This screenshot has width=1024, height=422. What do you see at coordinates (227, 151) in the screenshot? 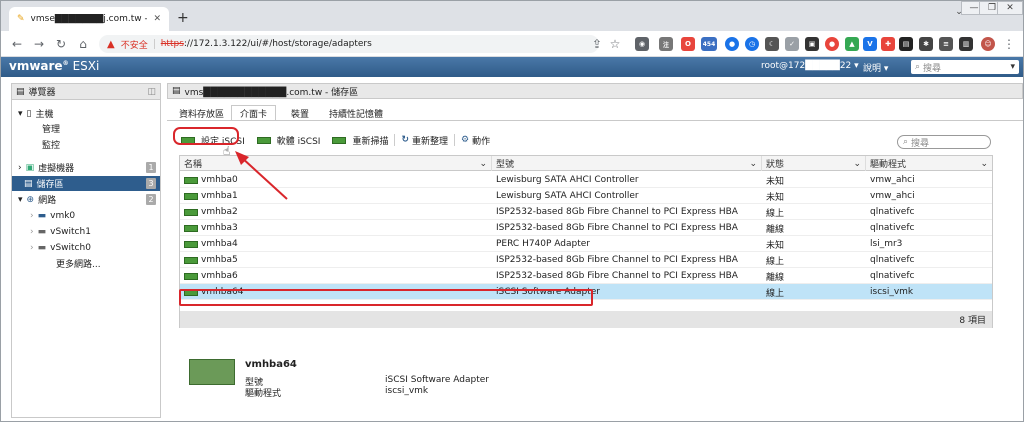
I see `hand-cursor-icon: ☝` at bounding box center [227, 151].